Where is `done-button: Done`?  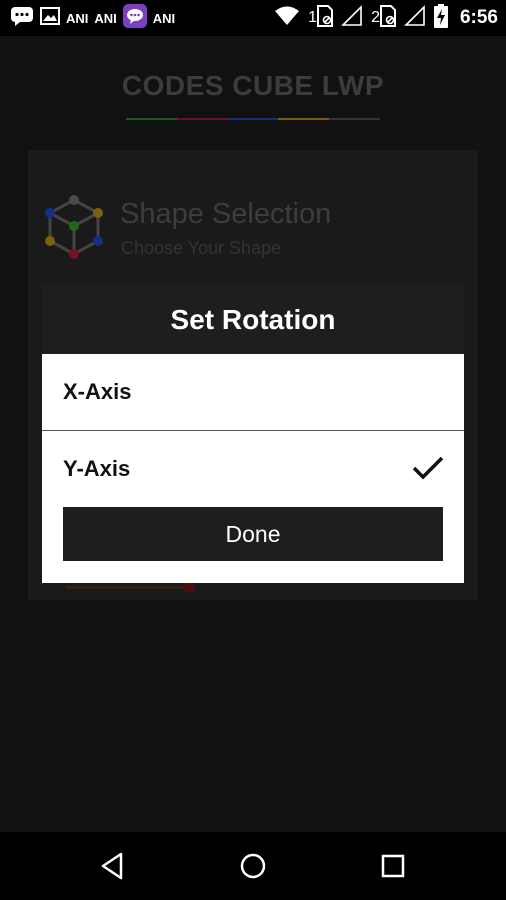 done-button: Done is located at coordinates (253, 534).